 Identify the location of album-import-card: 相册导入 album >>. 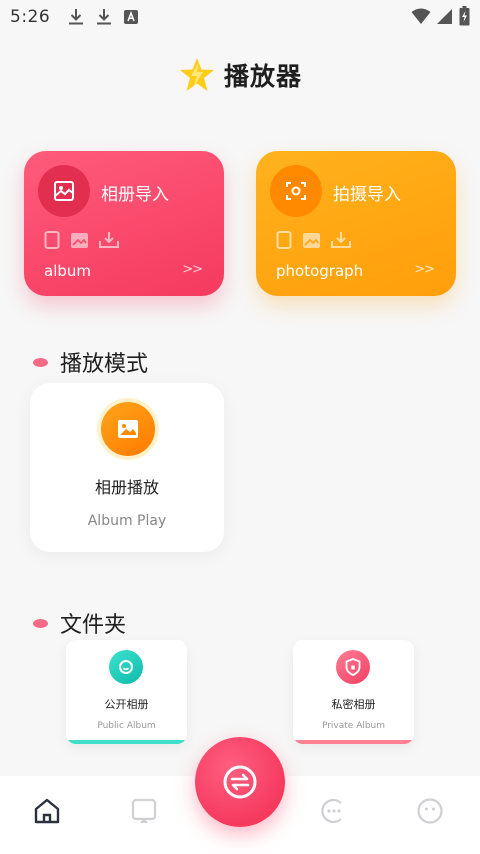
(124, 223).